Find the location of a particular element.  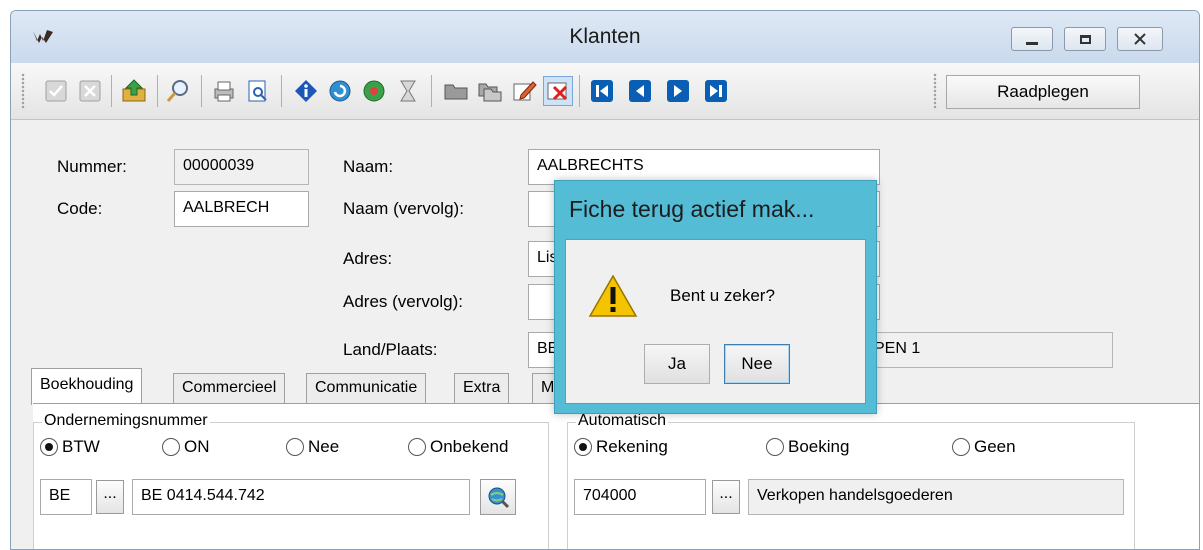

ondernemingsnummer-title: Ondernemingsnummer is located at coordinates (126, 421).